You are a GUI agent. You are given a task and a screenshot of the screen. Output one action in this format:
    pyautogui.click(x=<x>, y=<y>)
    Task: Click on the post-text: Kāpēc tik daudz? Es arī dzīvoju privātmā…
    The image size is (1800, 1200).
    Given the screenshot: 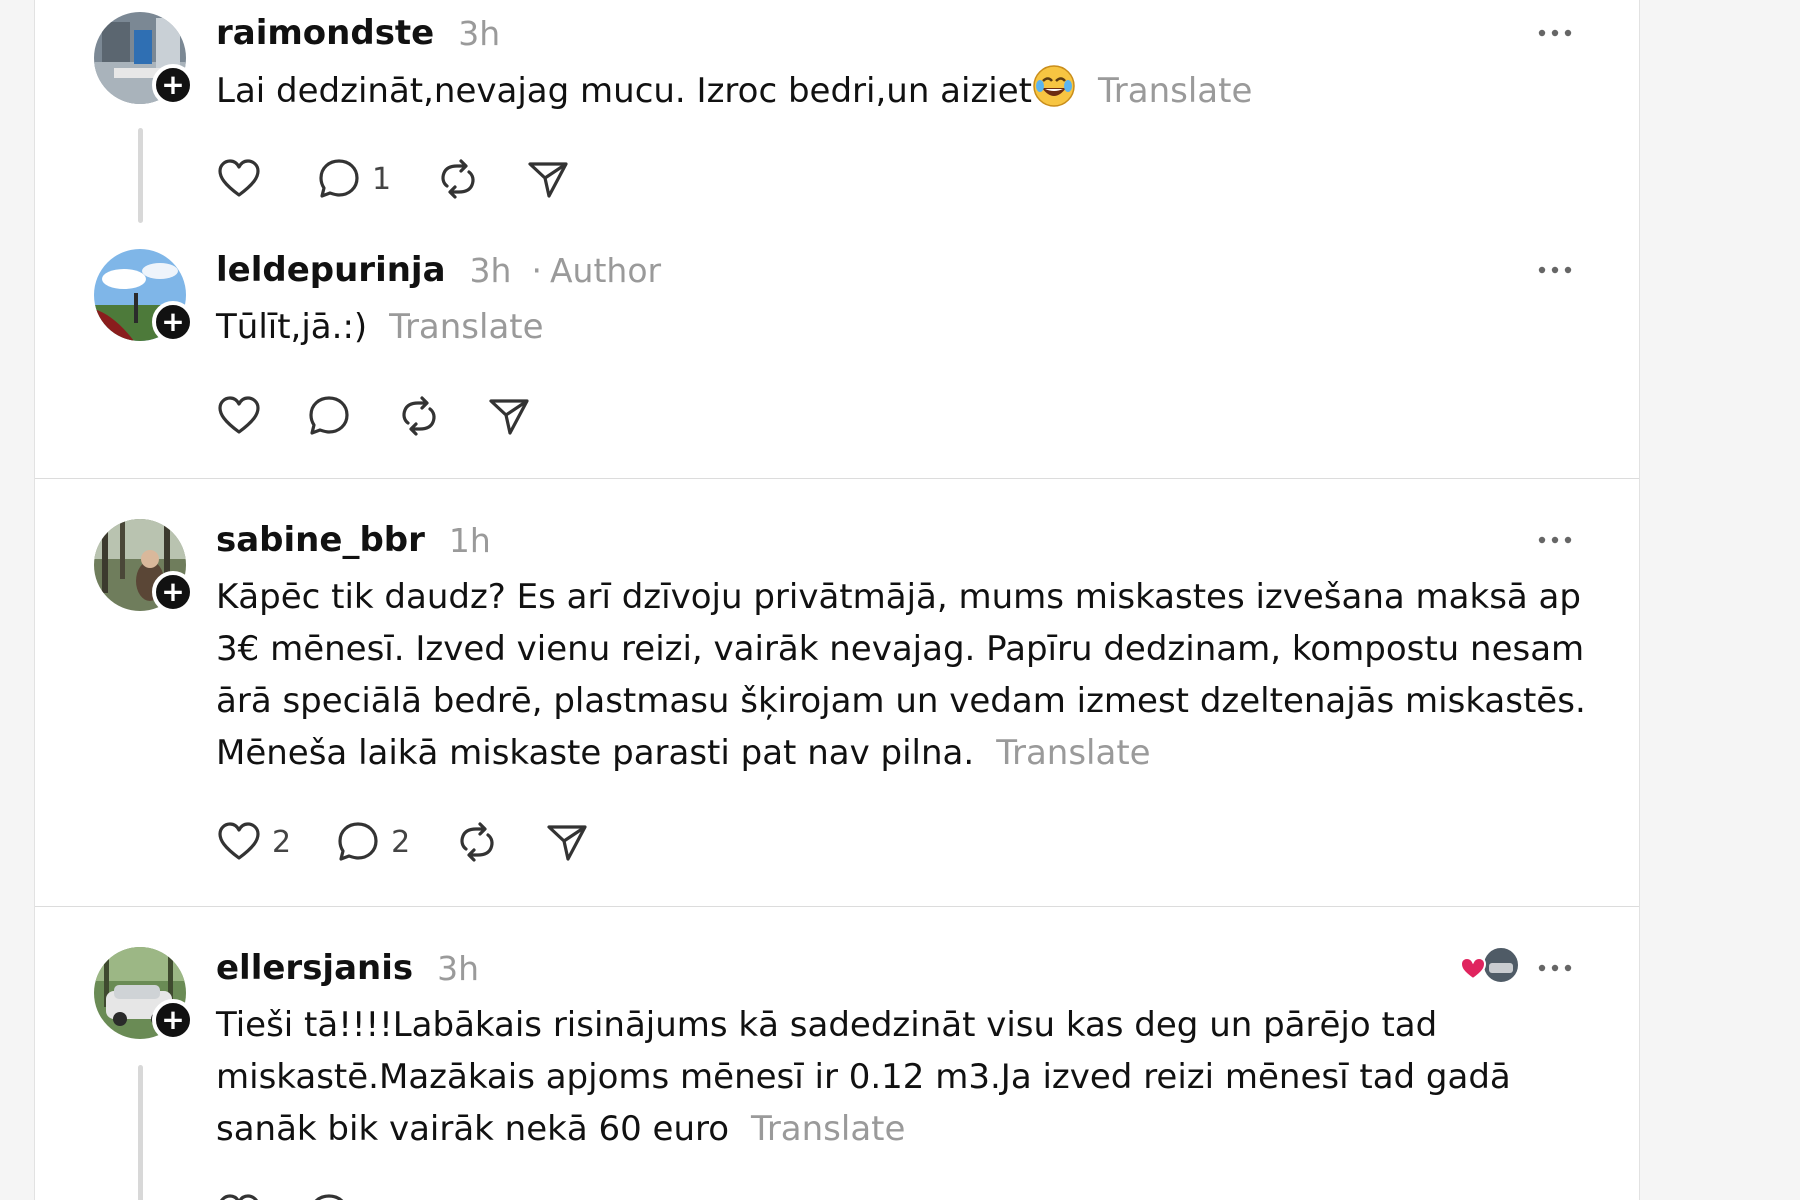 What is the action you would take?
    pyautogui.click(x=901, y=675)
    